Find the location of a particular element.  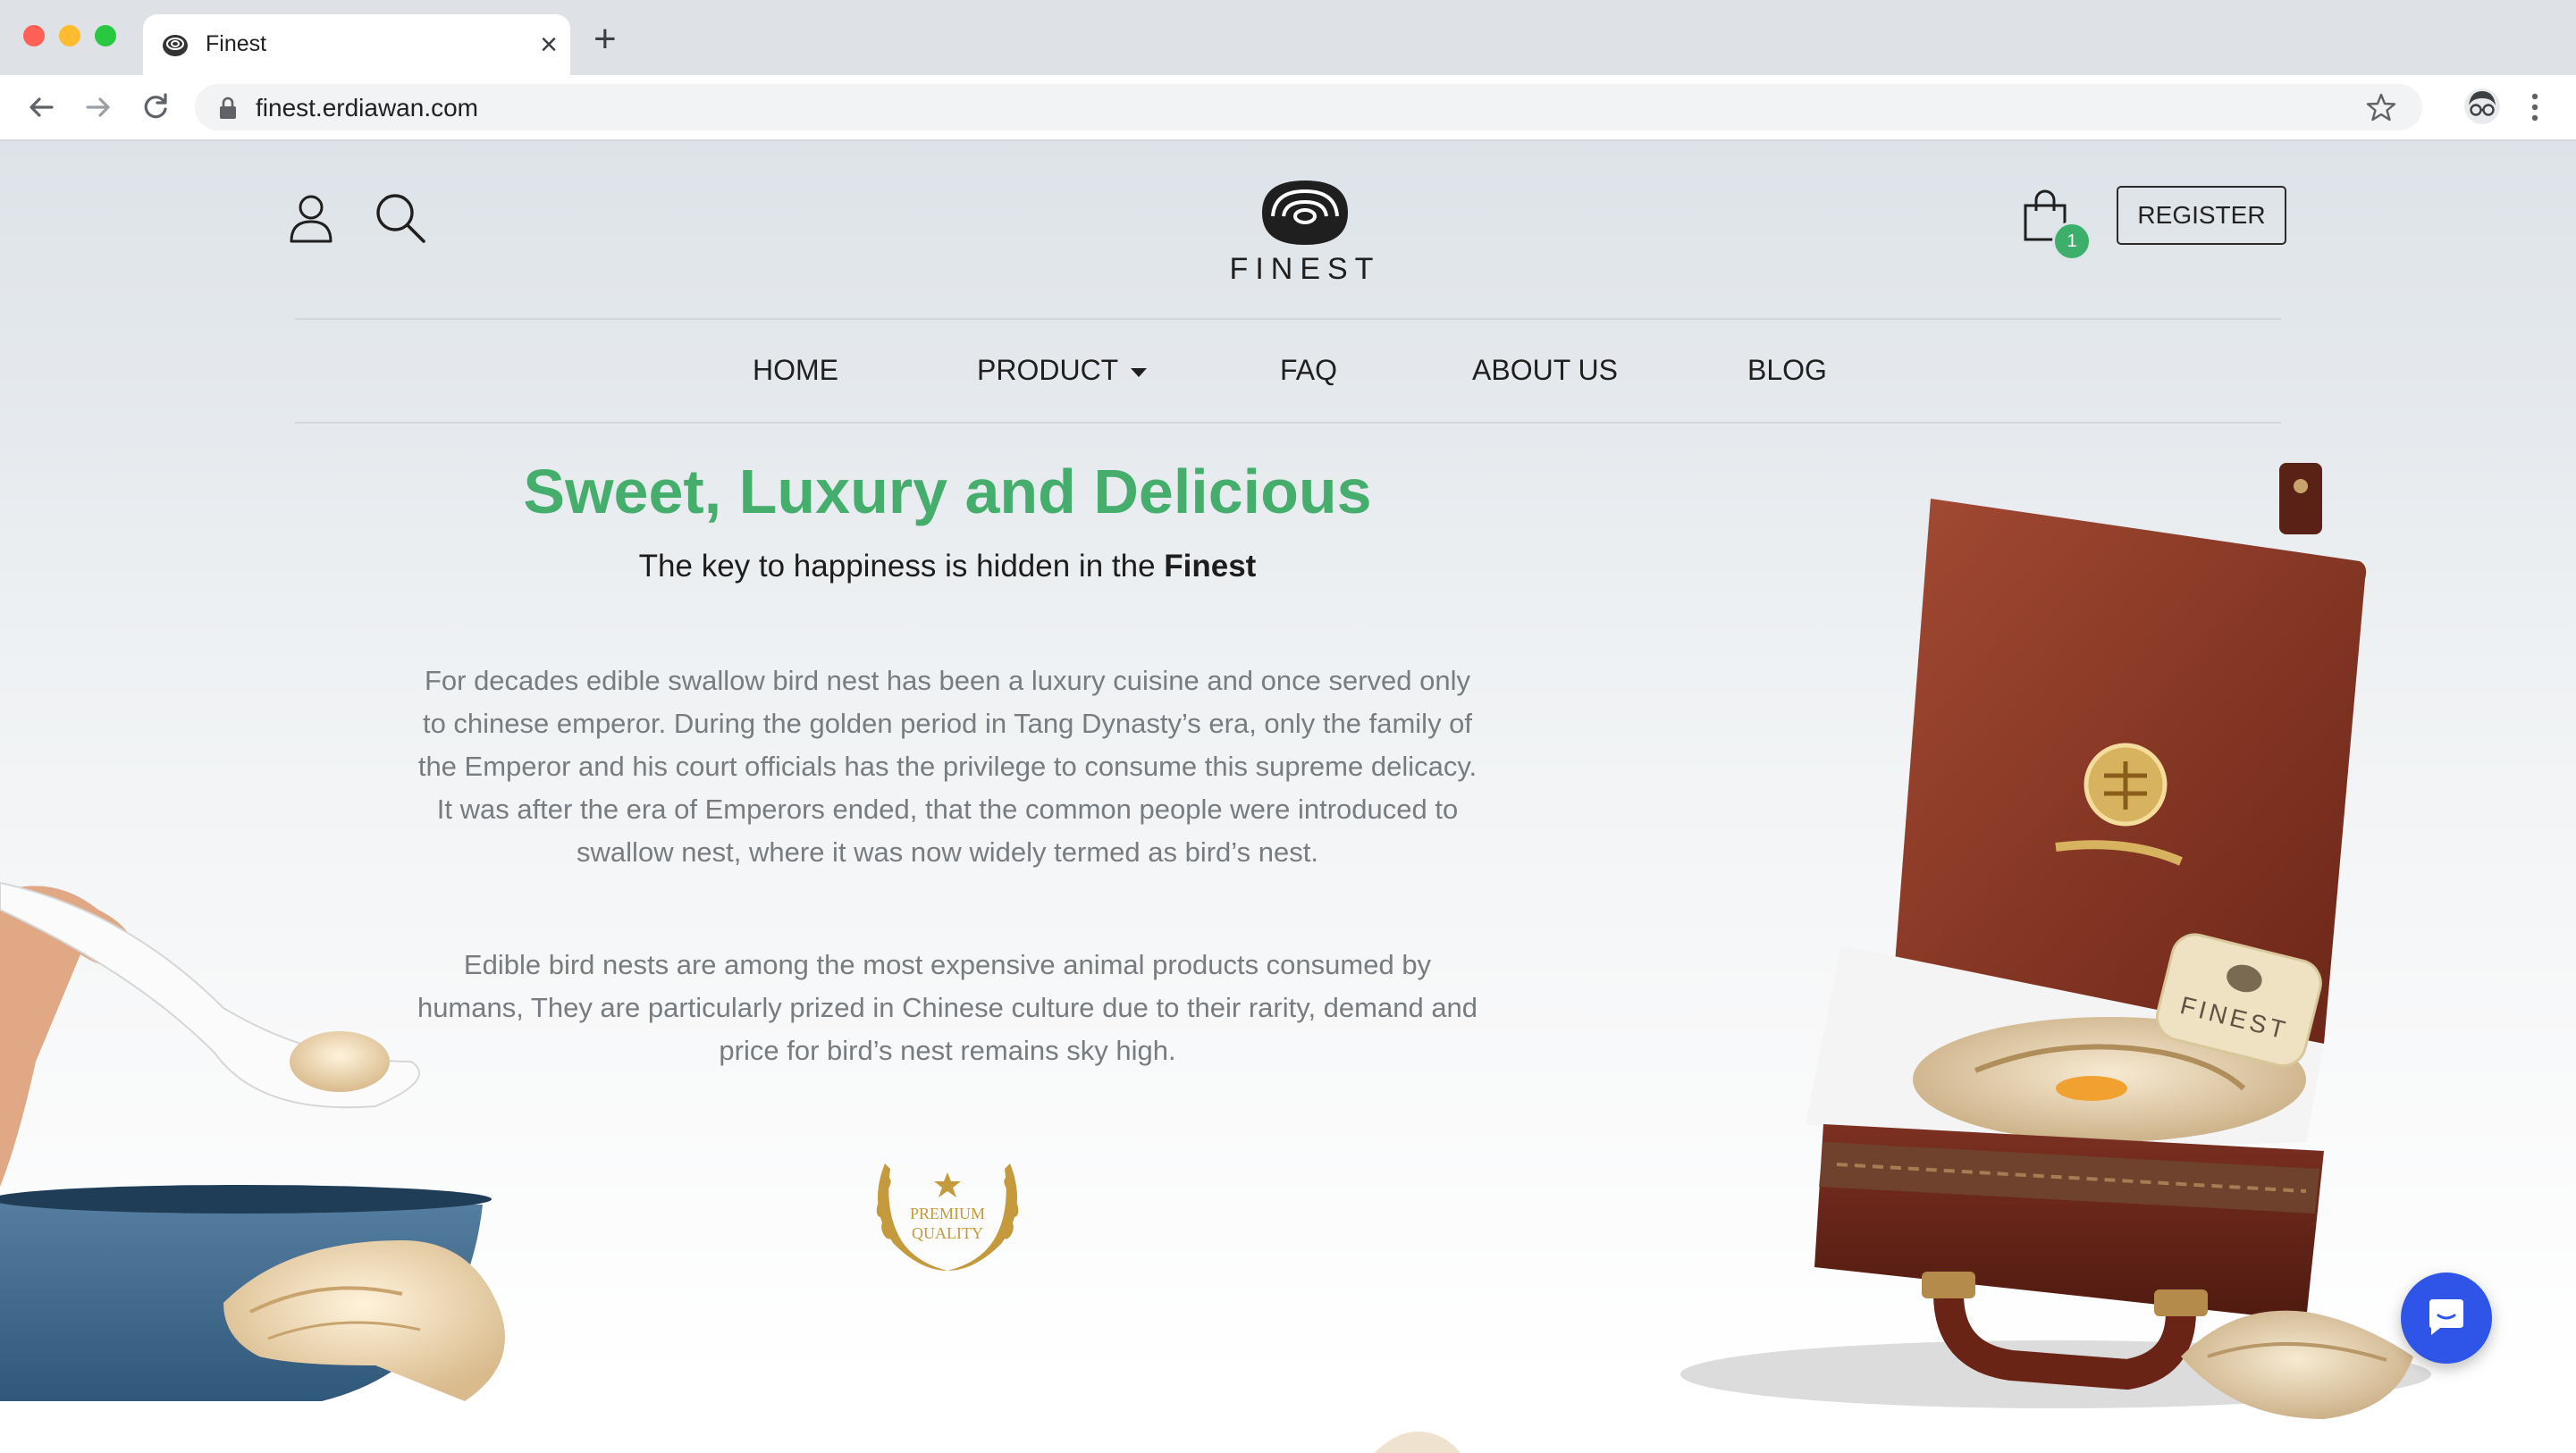

reload-icon is located at coordinates (155, 108).